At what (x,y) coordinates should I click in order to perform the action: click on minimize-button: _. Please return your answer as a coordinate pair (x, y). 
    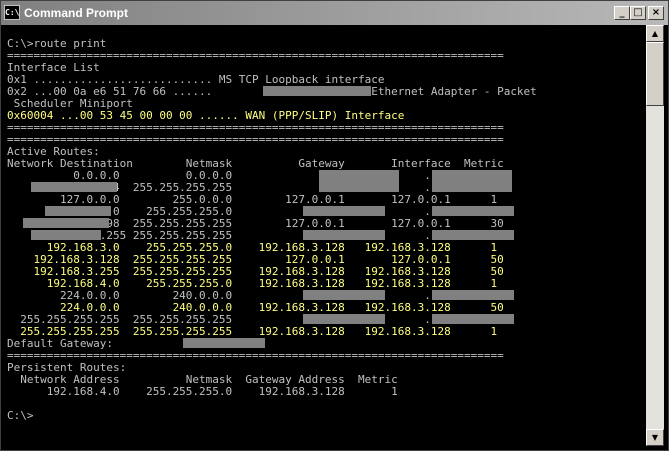
    Looking at the image, I should click on (622, 13).